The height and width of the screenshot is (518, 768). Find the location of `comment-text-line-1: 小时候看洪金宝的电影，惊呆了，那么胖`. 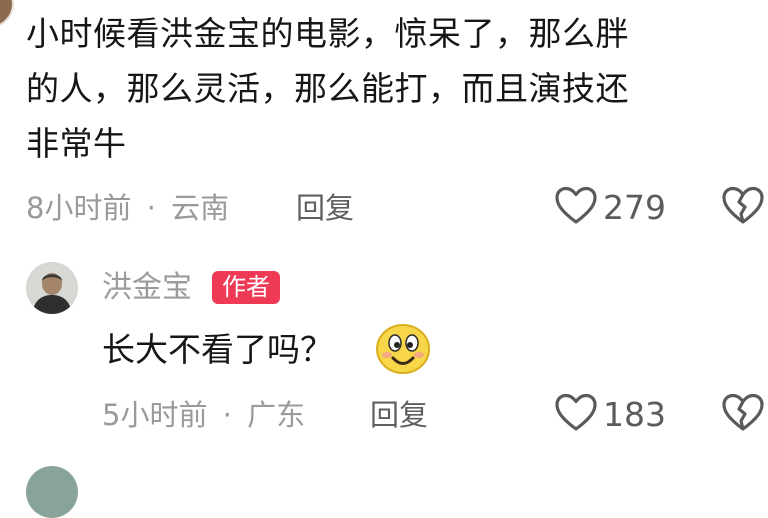

comment-text-line-1: 小时候看洪金宝的电影，惊呆了，那么胖 is located at coordinates (327, 33).